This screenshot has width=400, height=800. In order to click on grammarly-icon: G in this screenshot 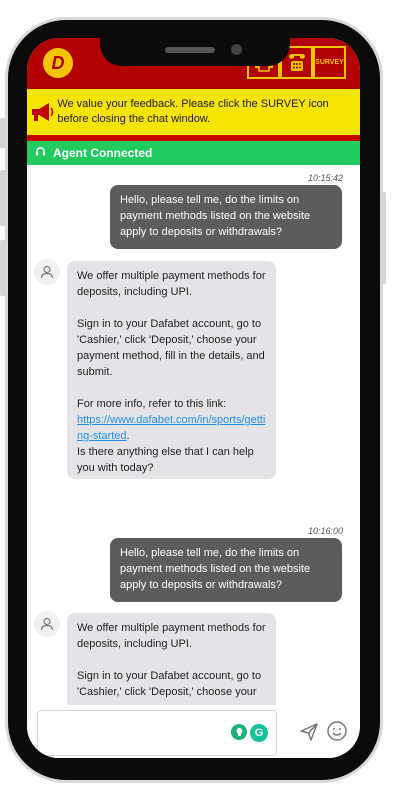, I will do `click(259, 733)`.